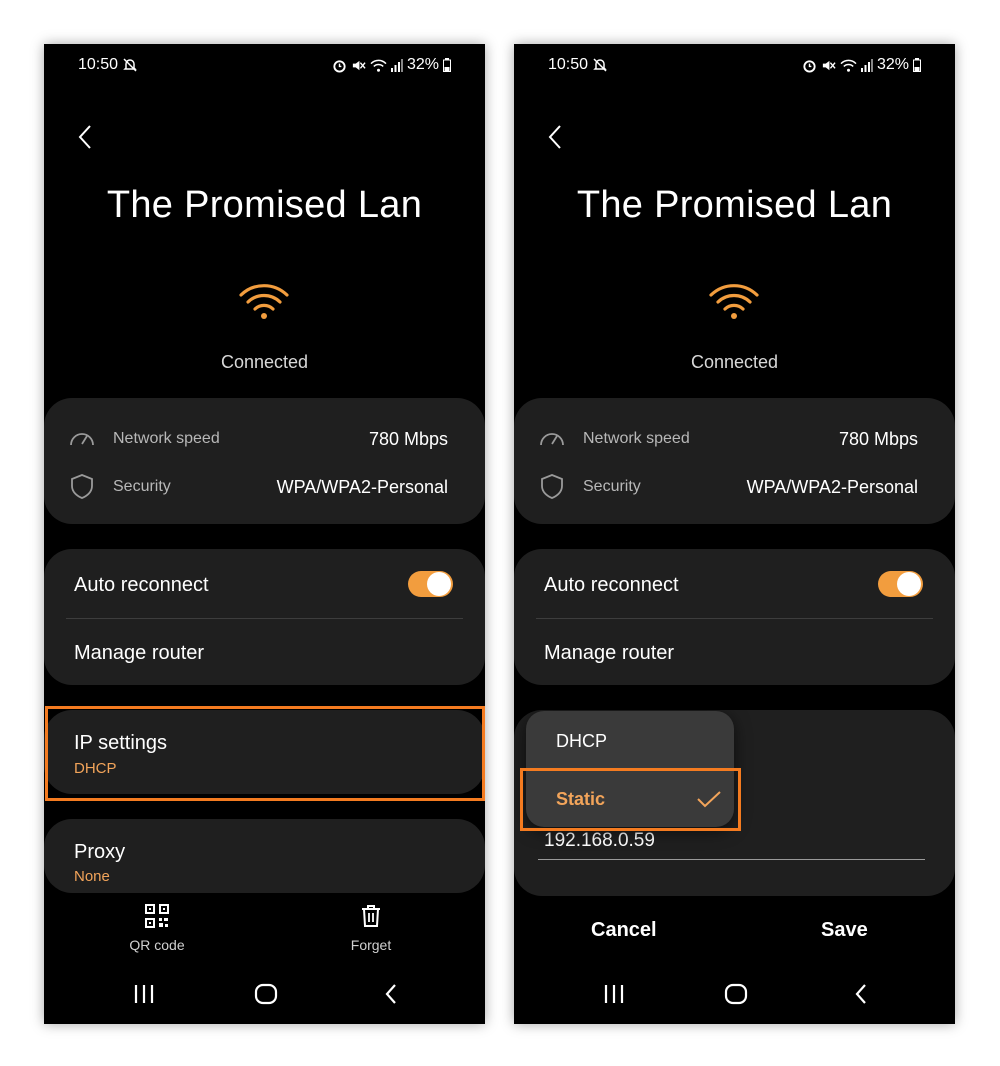 This screenshot has height=1066, width=1000. What do you see at coordinates (157, 916) in the screenshot?
I see `qr-code-icon` at bounding box center [157, 916].